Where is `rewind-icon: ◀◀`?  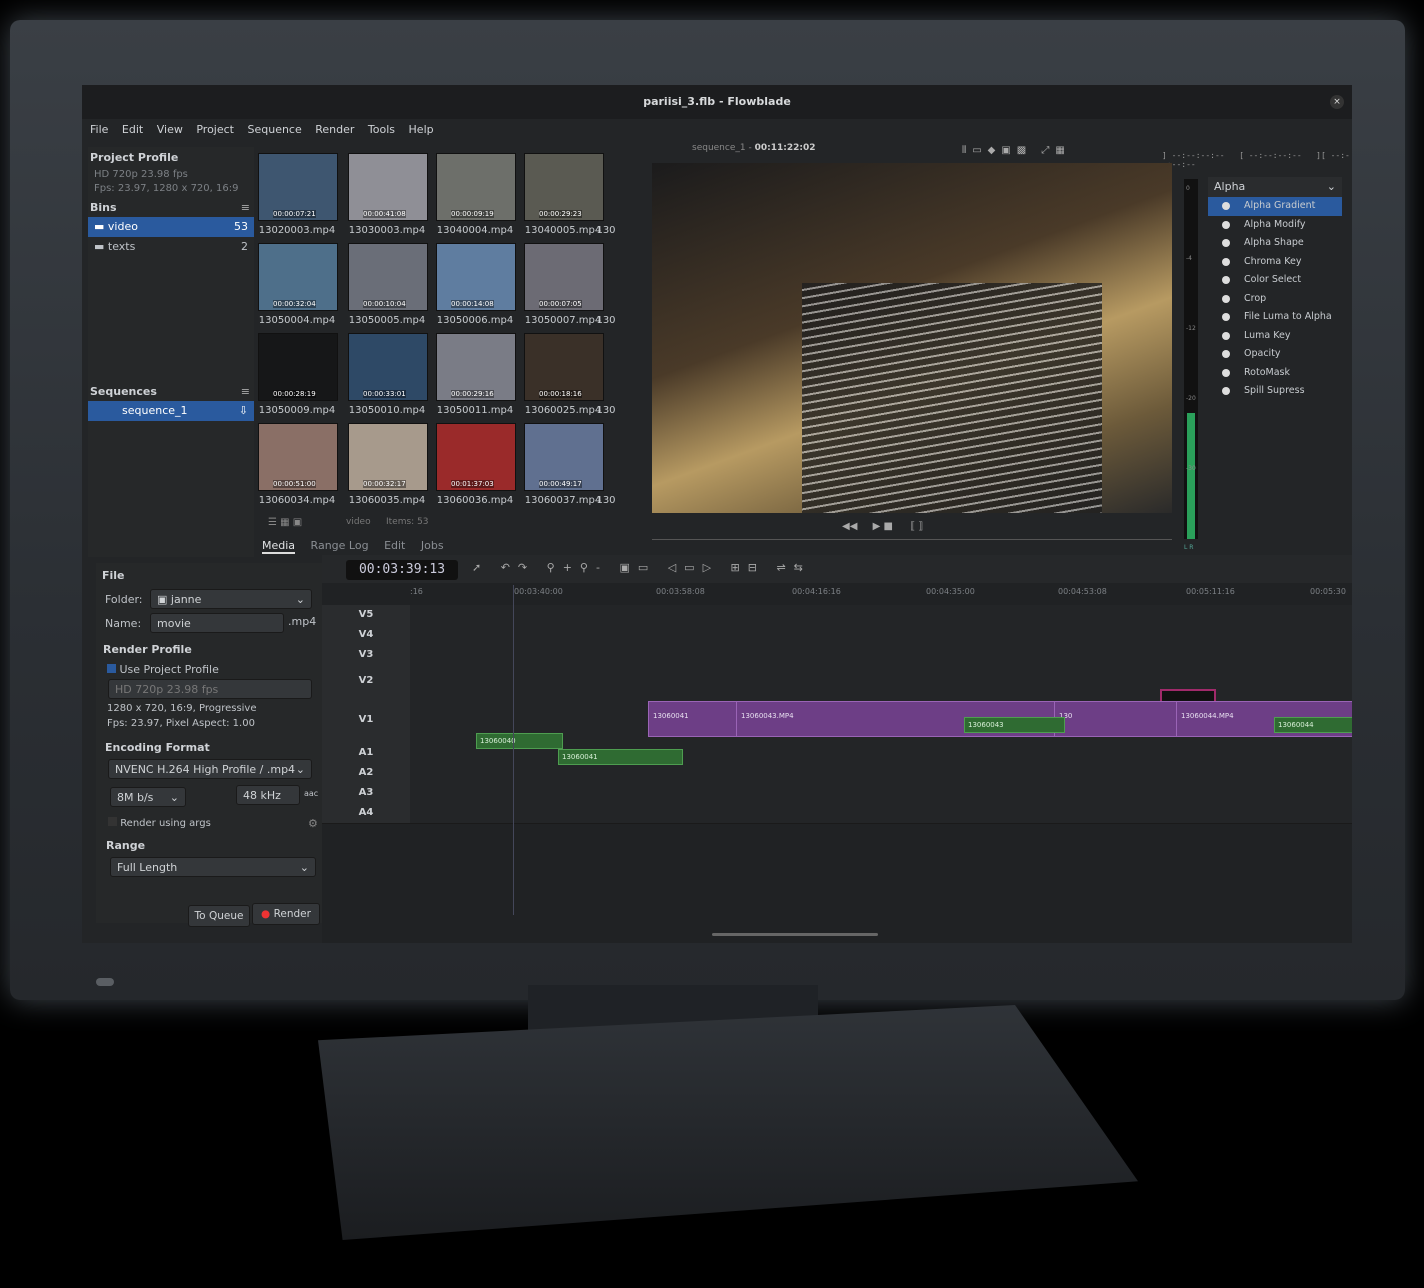 rewind-icon: ◀◀ is located at coordinates (849, 526).